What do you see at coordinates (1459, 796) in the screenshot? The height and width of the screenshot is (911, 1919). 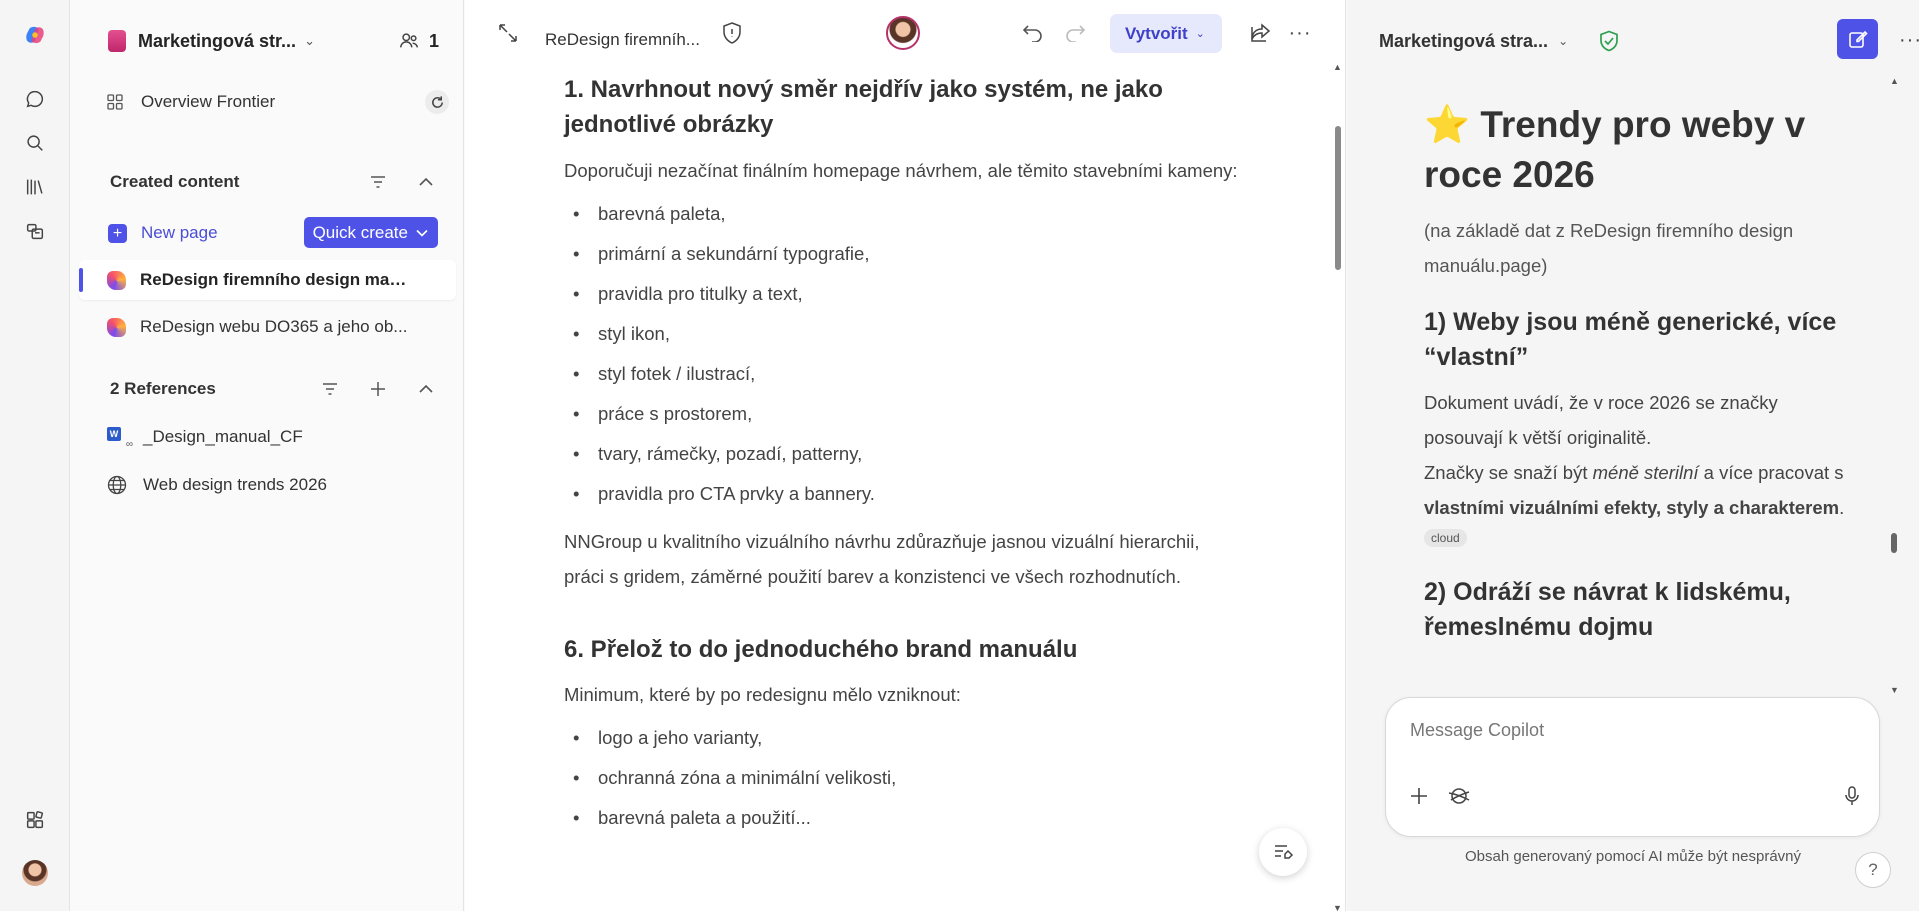 I see `prompt-mode-icon` at bounding box center [1459, 796].